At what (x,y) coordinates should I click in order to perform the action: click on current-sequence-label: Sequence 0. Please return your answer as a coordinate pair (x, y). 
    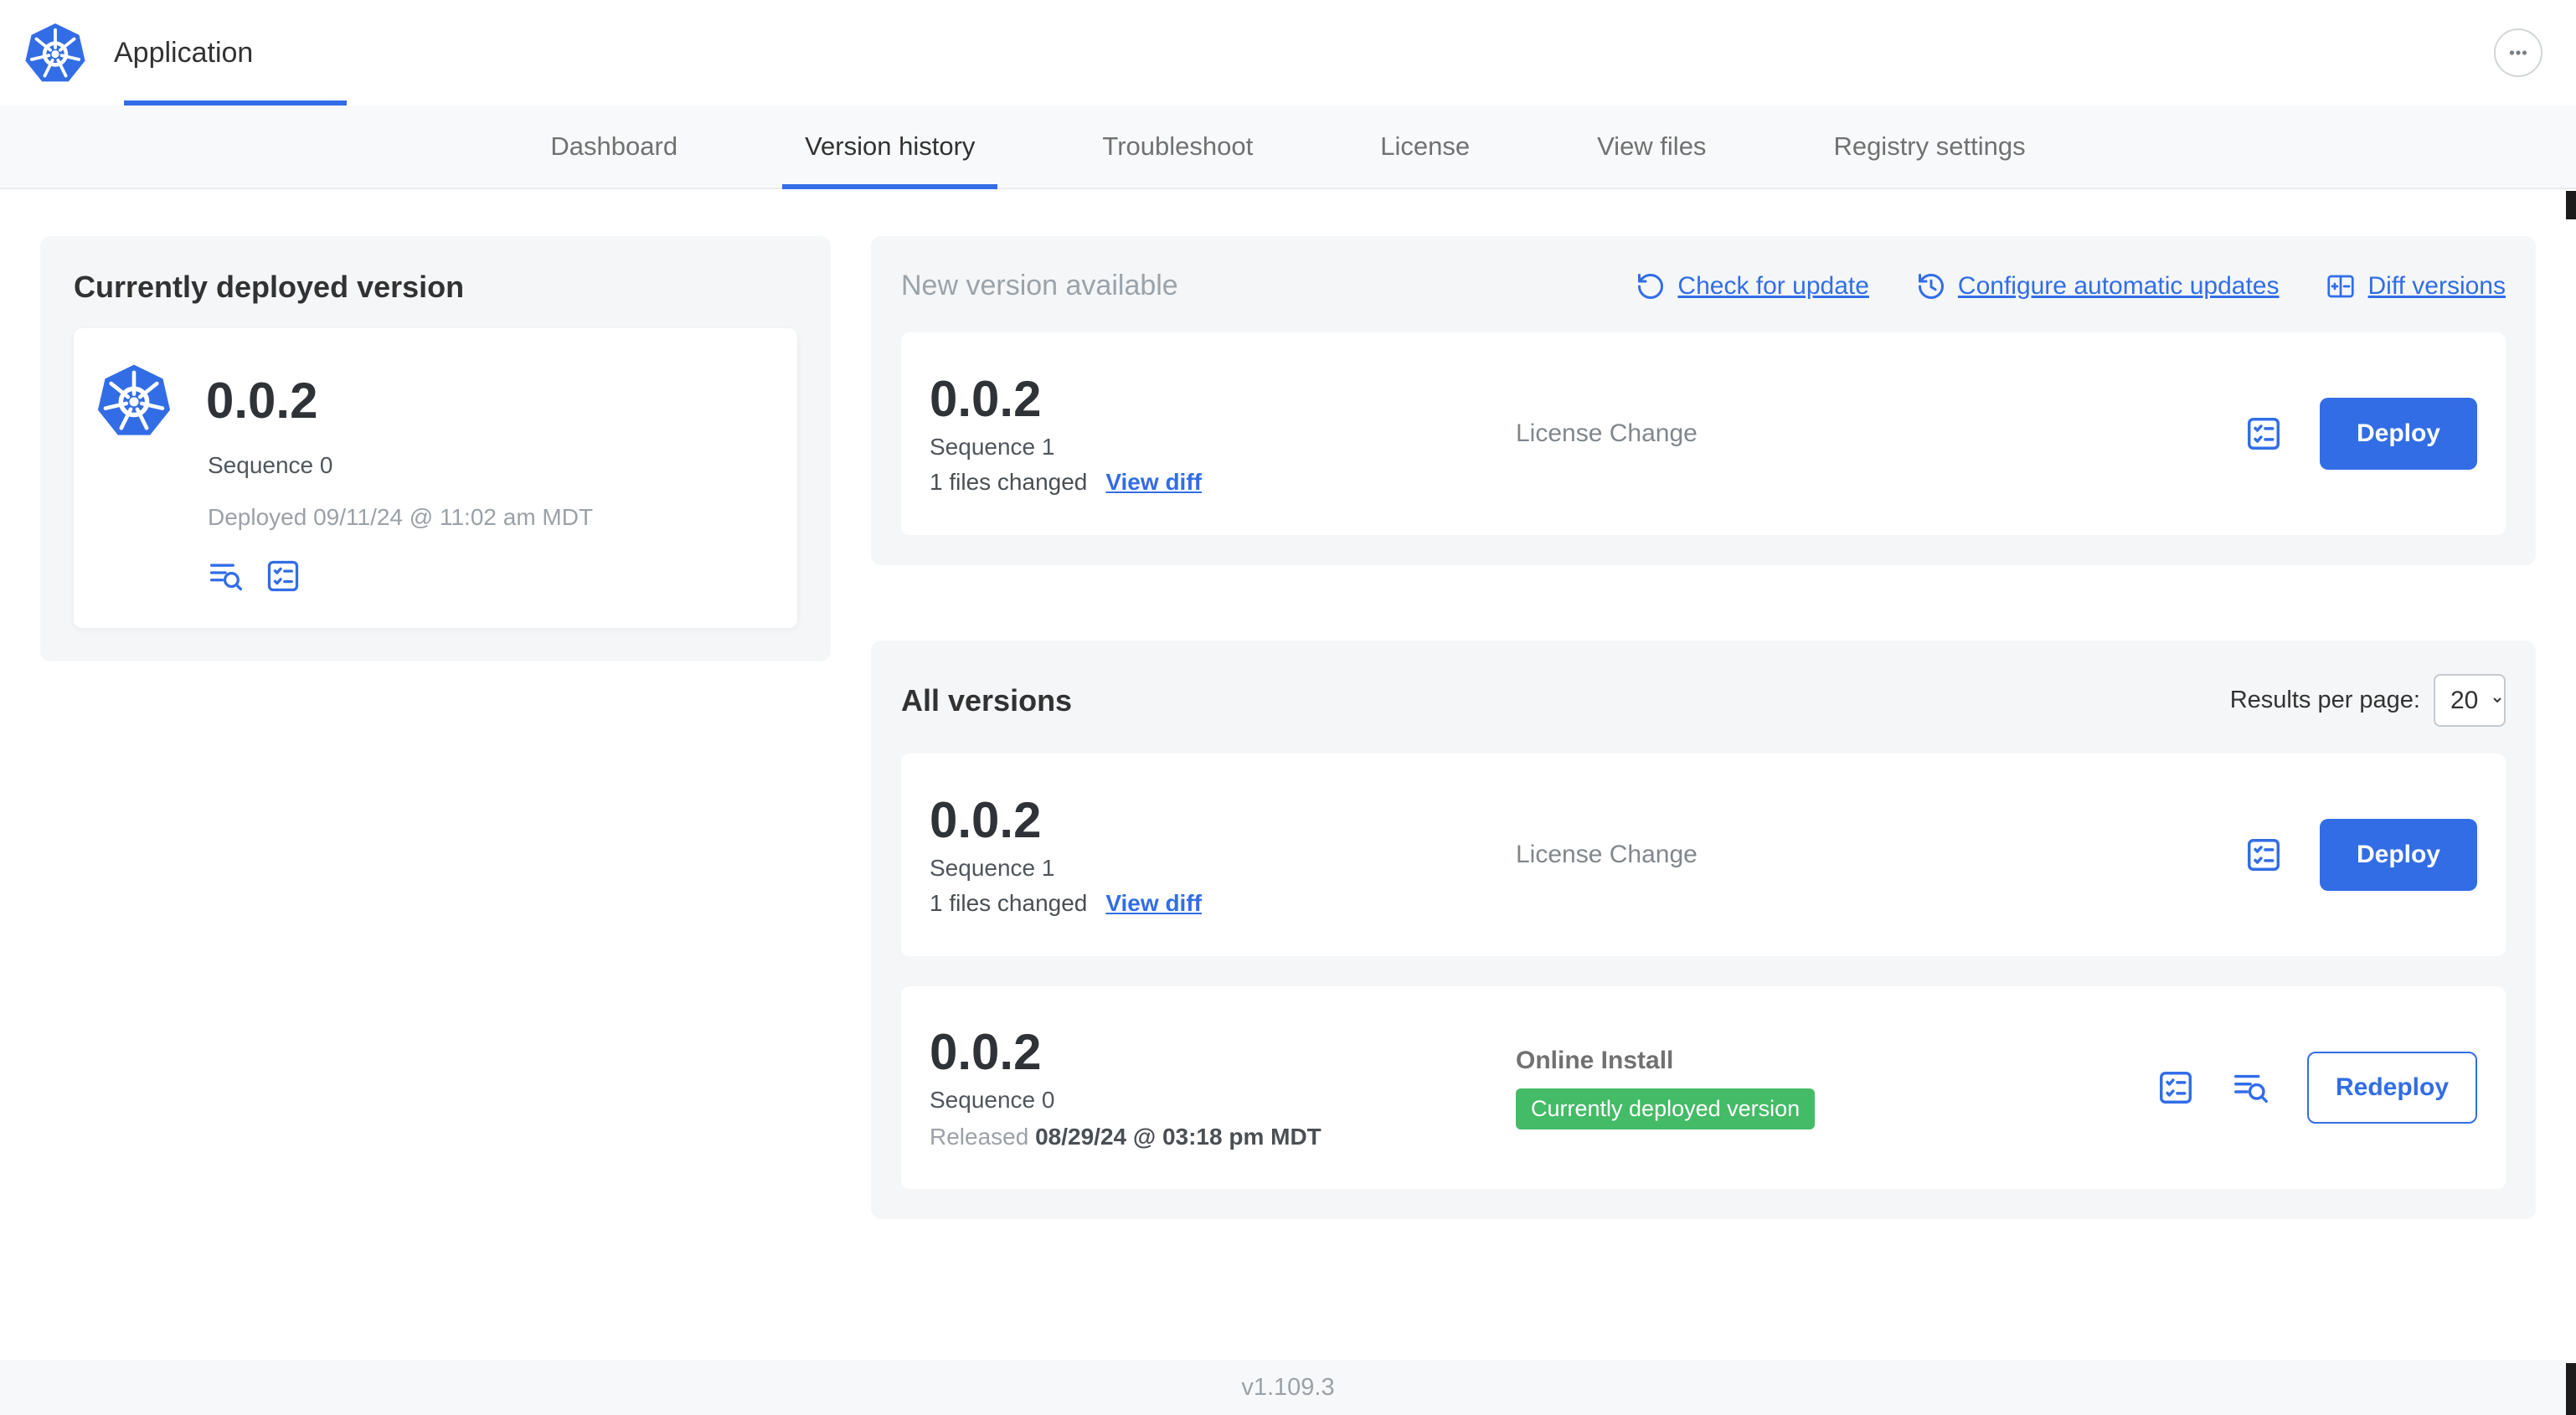
    Looking at the image, I should click on (270, 465).